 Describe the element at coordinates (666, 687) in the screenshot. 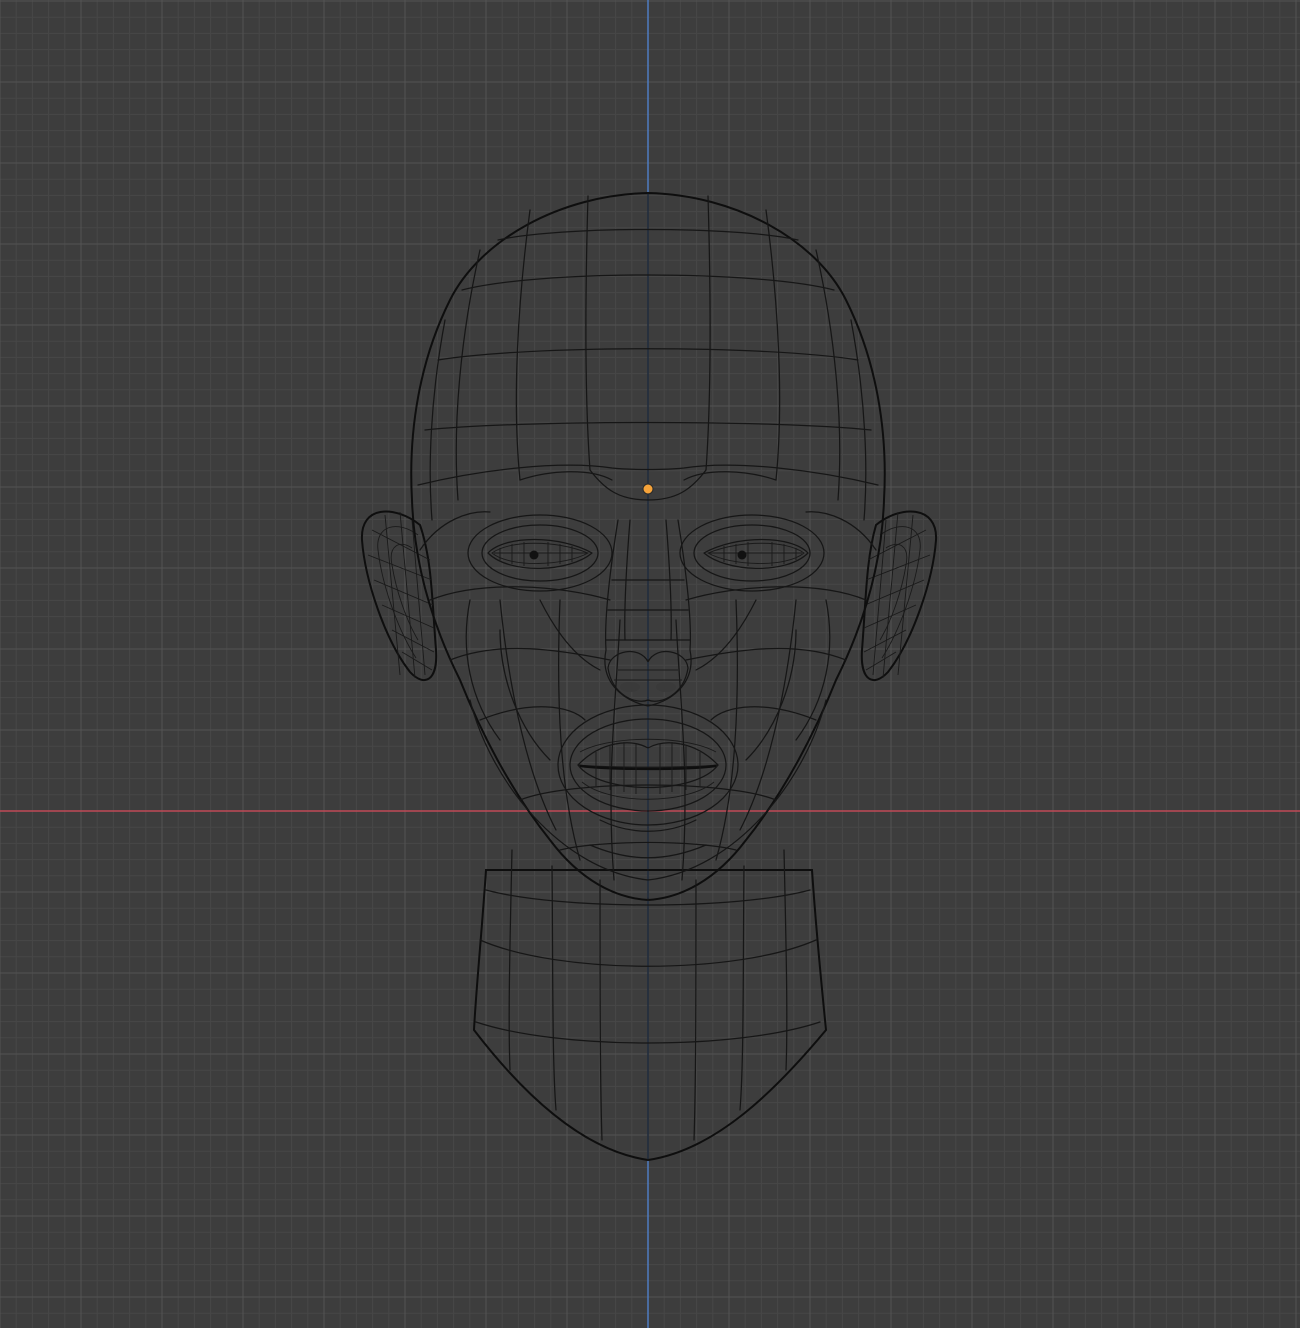

I see `right-nostril` at that location.